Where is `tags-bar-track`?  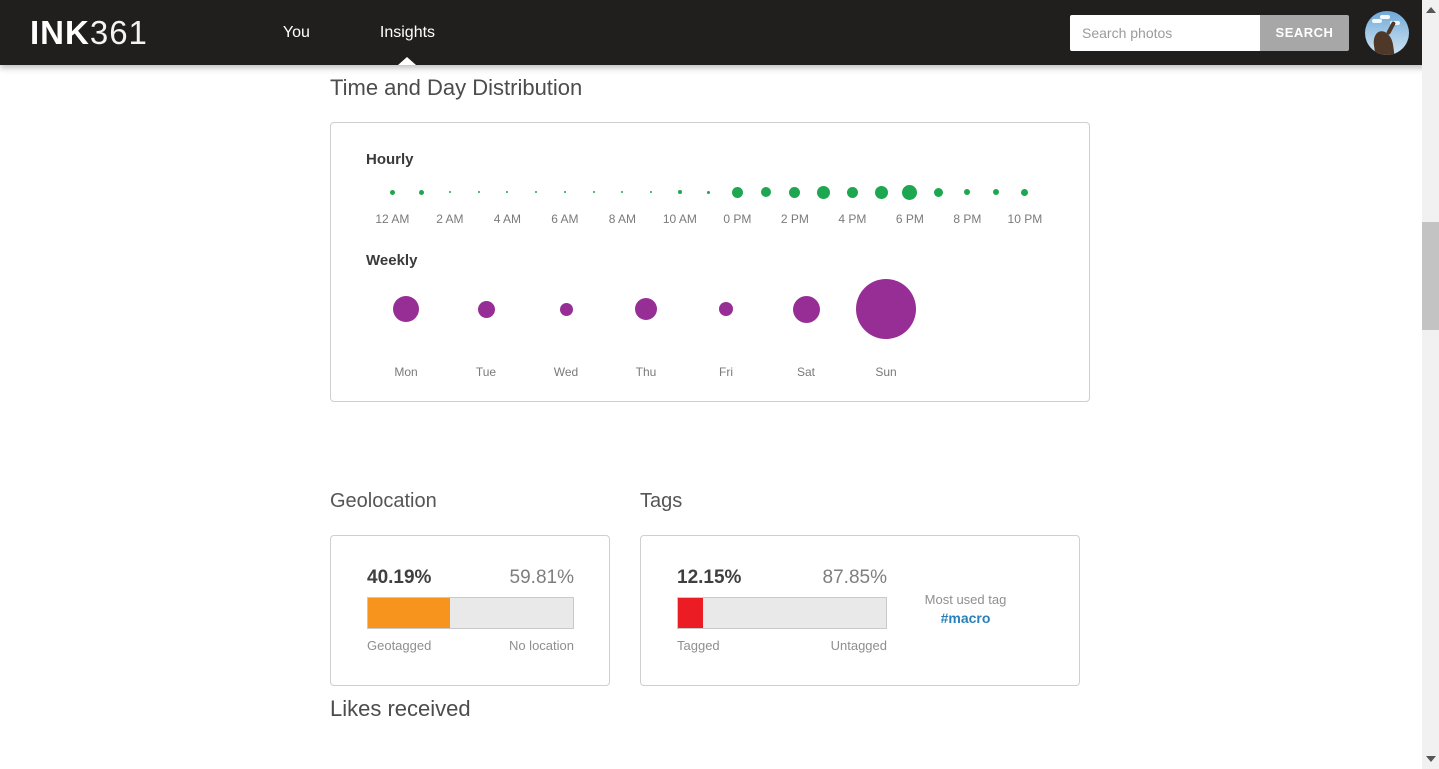 tags-bar-track is located at coordinates (782, 613).